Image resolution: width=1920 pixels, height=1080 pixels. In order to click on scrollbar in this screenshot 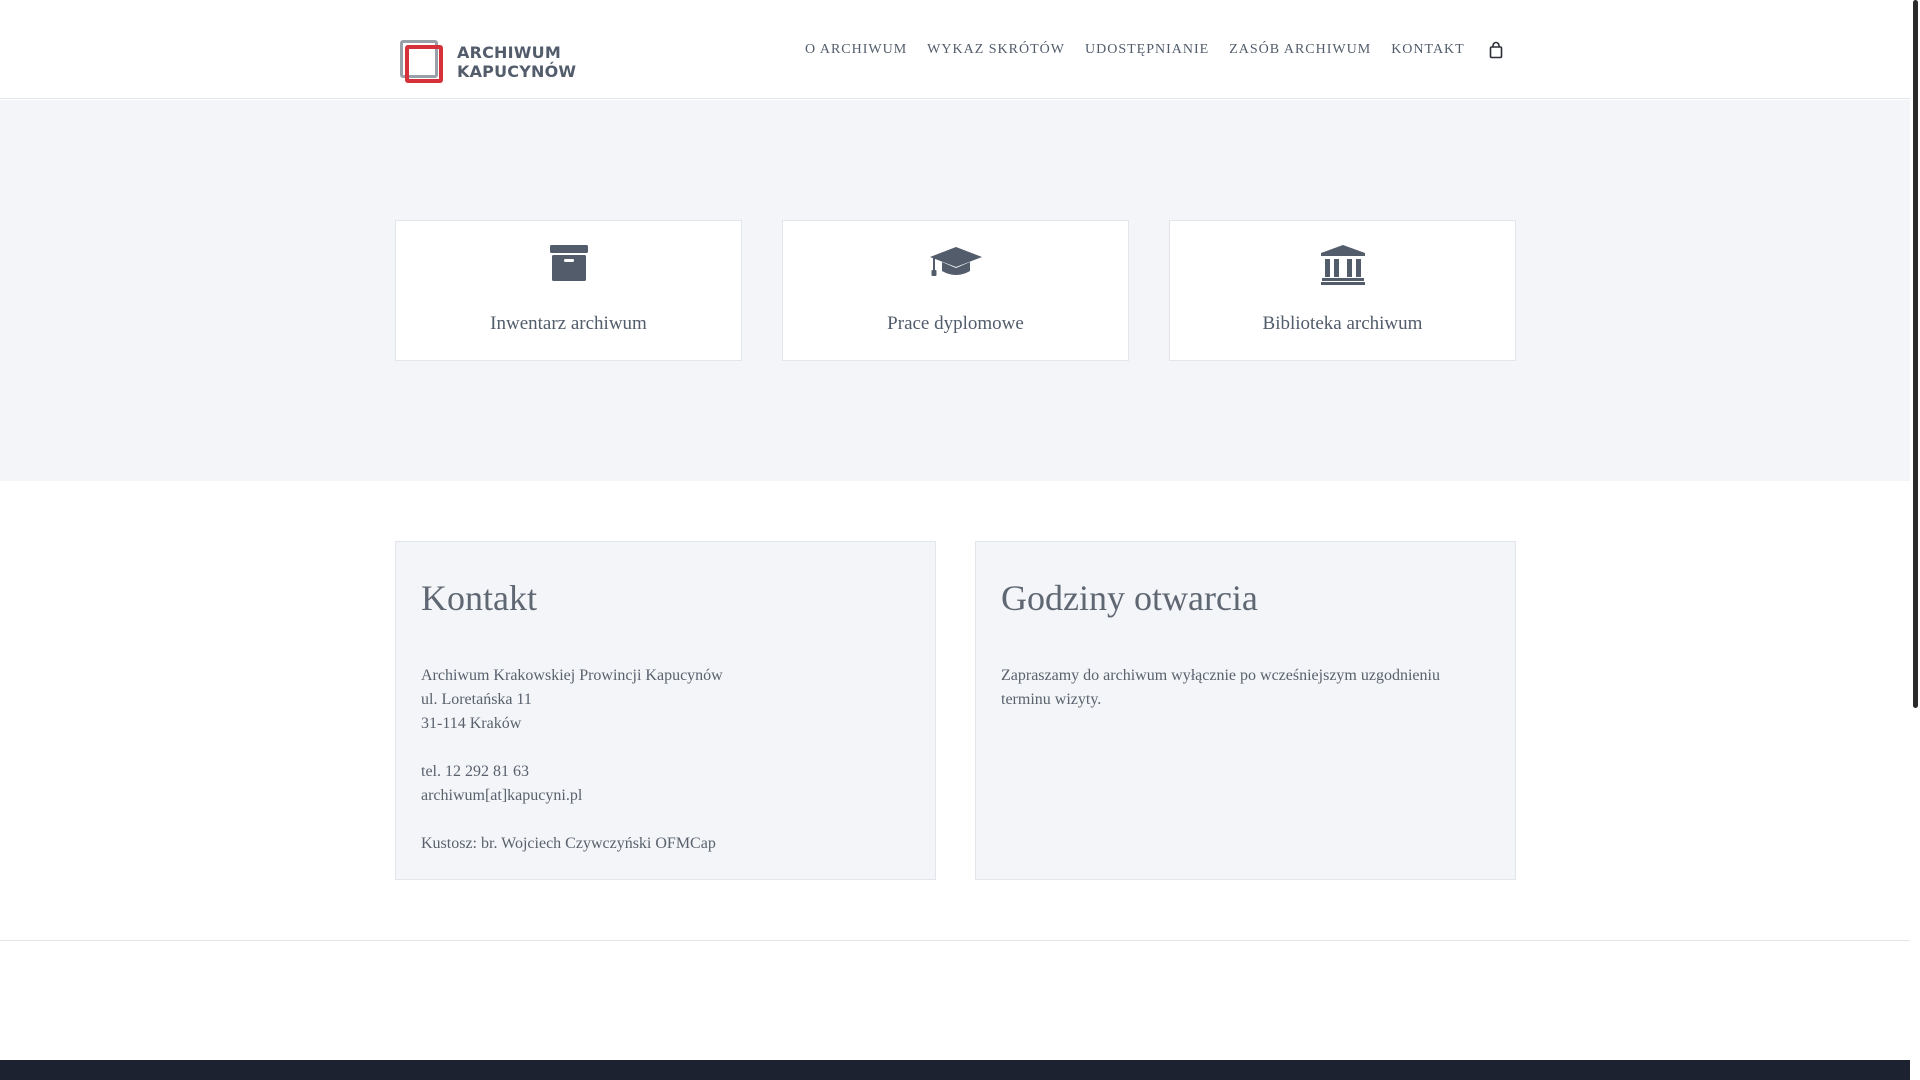, I will do `click(1915, 540)`.